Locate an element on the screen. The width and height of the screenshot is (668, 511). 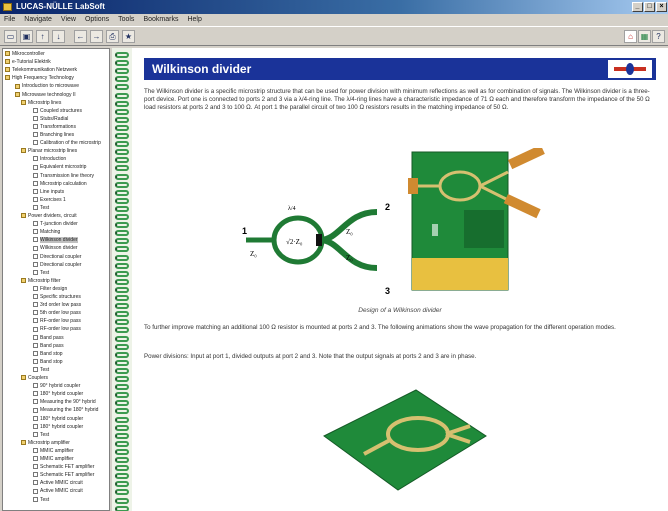
tree-item-label: Introduction is located at coordinates (53, 159).